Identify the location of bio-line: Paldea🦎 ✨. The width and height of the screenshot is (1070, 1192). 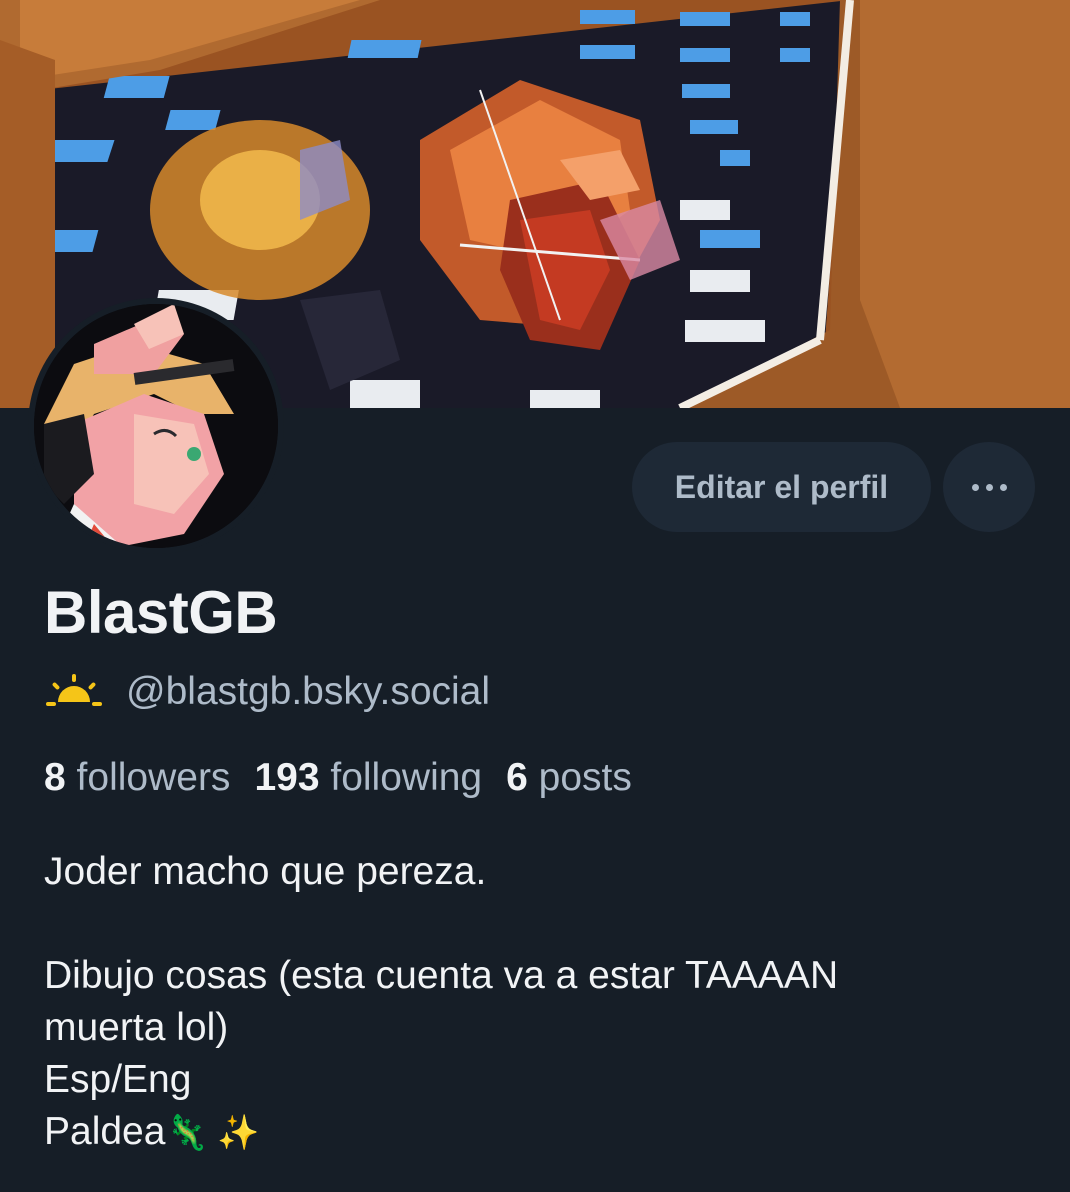
(539, 1132).